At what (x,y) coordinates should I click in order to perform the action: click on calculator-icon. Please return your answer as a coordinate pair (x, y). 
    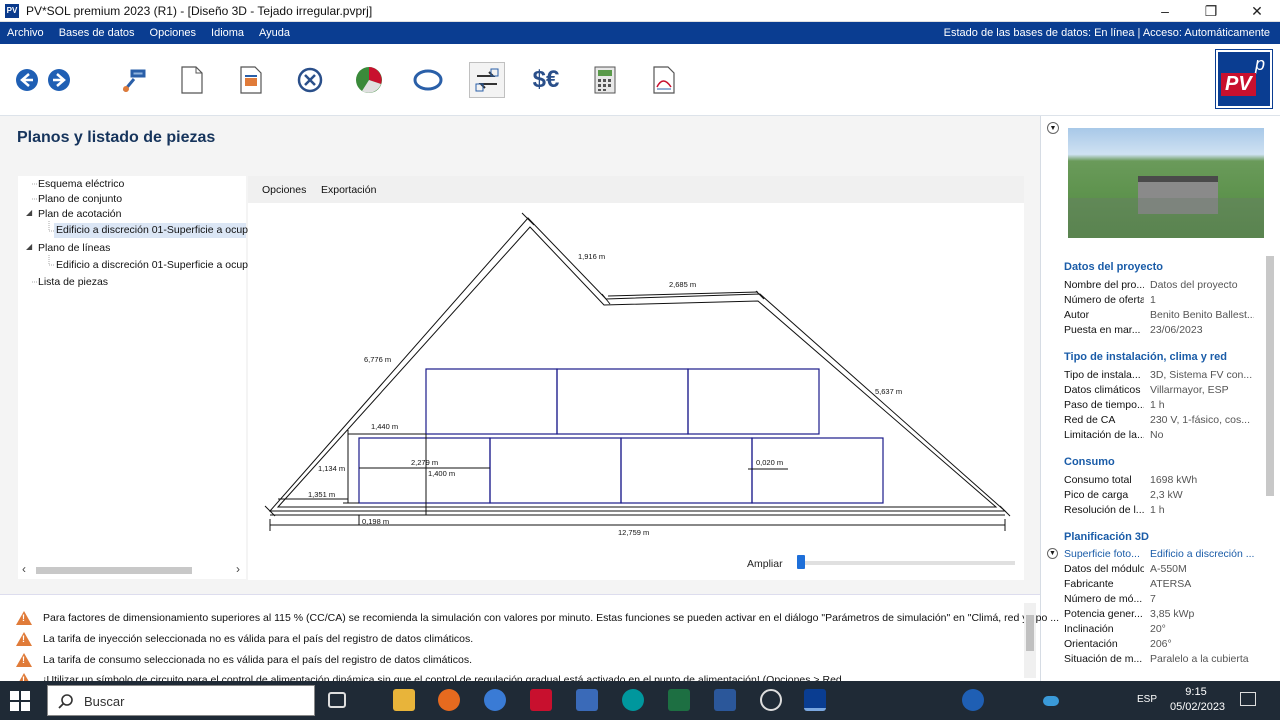
    Looking at the image, I should click on (605, 80).